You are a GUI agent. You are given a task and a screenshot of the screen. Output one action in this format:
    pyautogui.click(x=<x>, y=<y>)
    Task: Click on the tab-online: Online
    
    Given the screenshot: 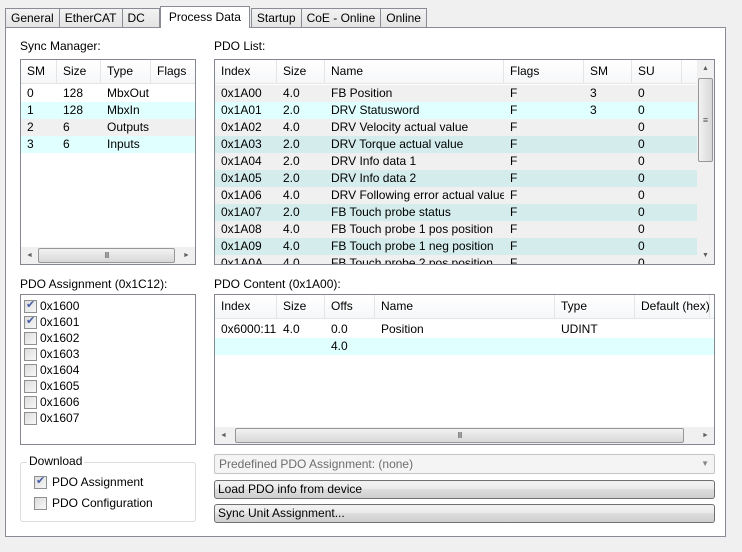 What is the action you would take?
    pyautogui.click(x=403, y=18)
    